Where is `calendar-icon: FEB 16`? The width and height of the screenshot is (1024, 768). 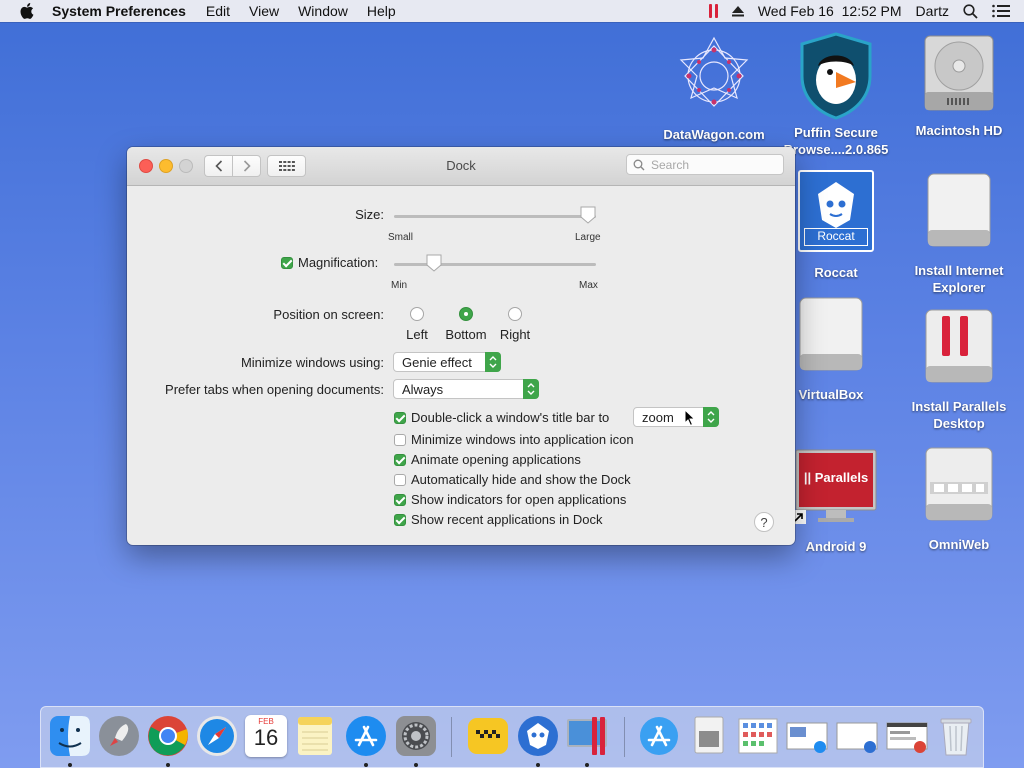 calendar-icon: FEB 16 is located at coordinates (266, 736).